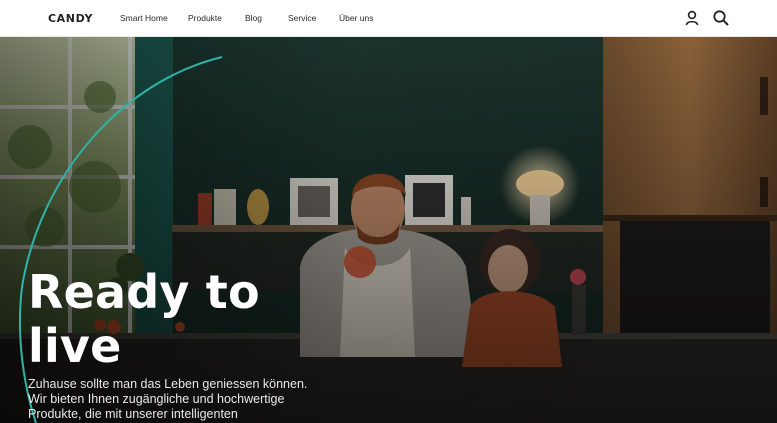 Image resolution: width=777 pixels, height=423 pixels. I want to click on nav-item-ueber-uns: Über uns, so click(356, 18).